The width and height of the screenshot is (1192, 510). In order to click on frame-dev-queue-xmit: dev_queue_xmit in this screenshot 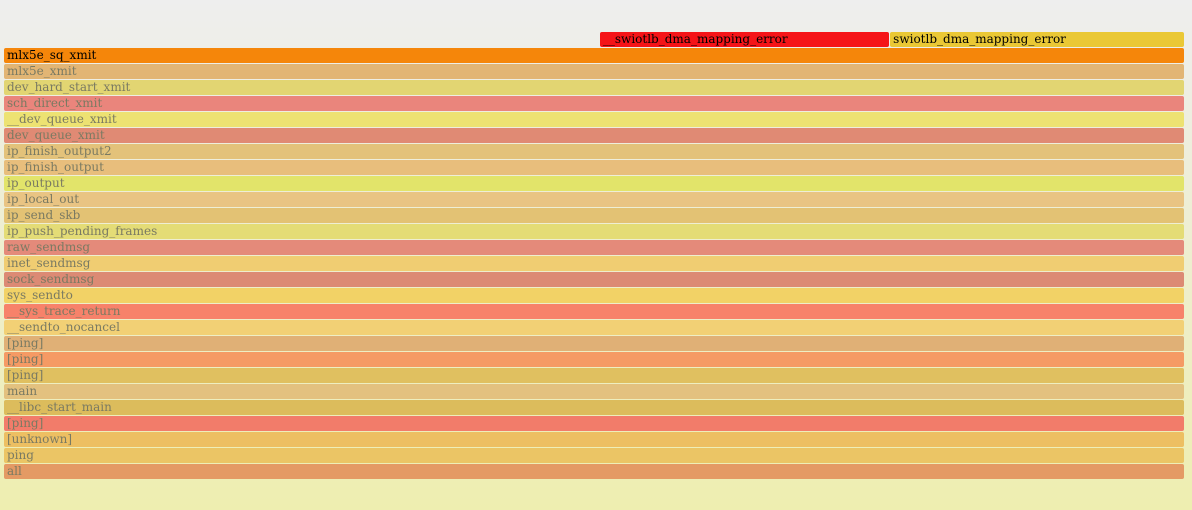, I will do `click(594, 135)`.